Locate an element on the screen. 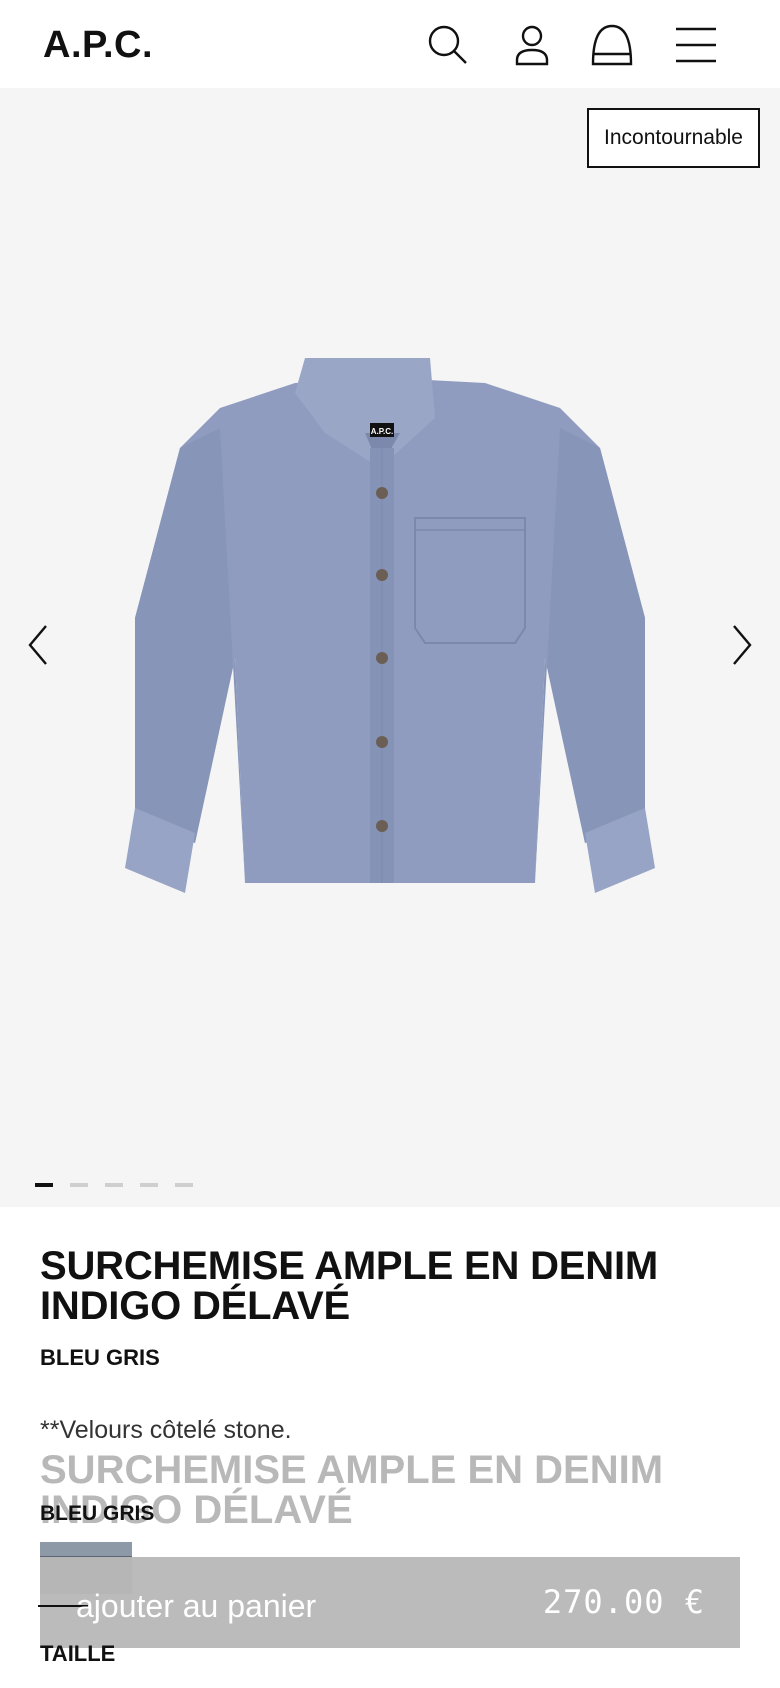  gallery-pagination is located at coordinates (135, 1186).